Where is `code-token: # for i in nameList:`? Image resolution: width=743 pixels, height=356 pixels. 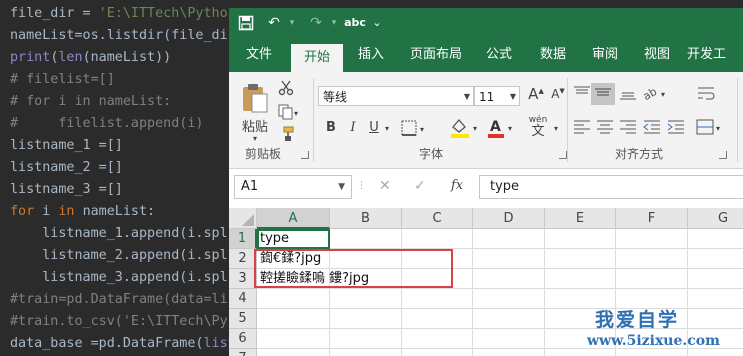
code-token: # for i in nameList: is located at coordinates (91, 101).